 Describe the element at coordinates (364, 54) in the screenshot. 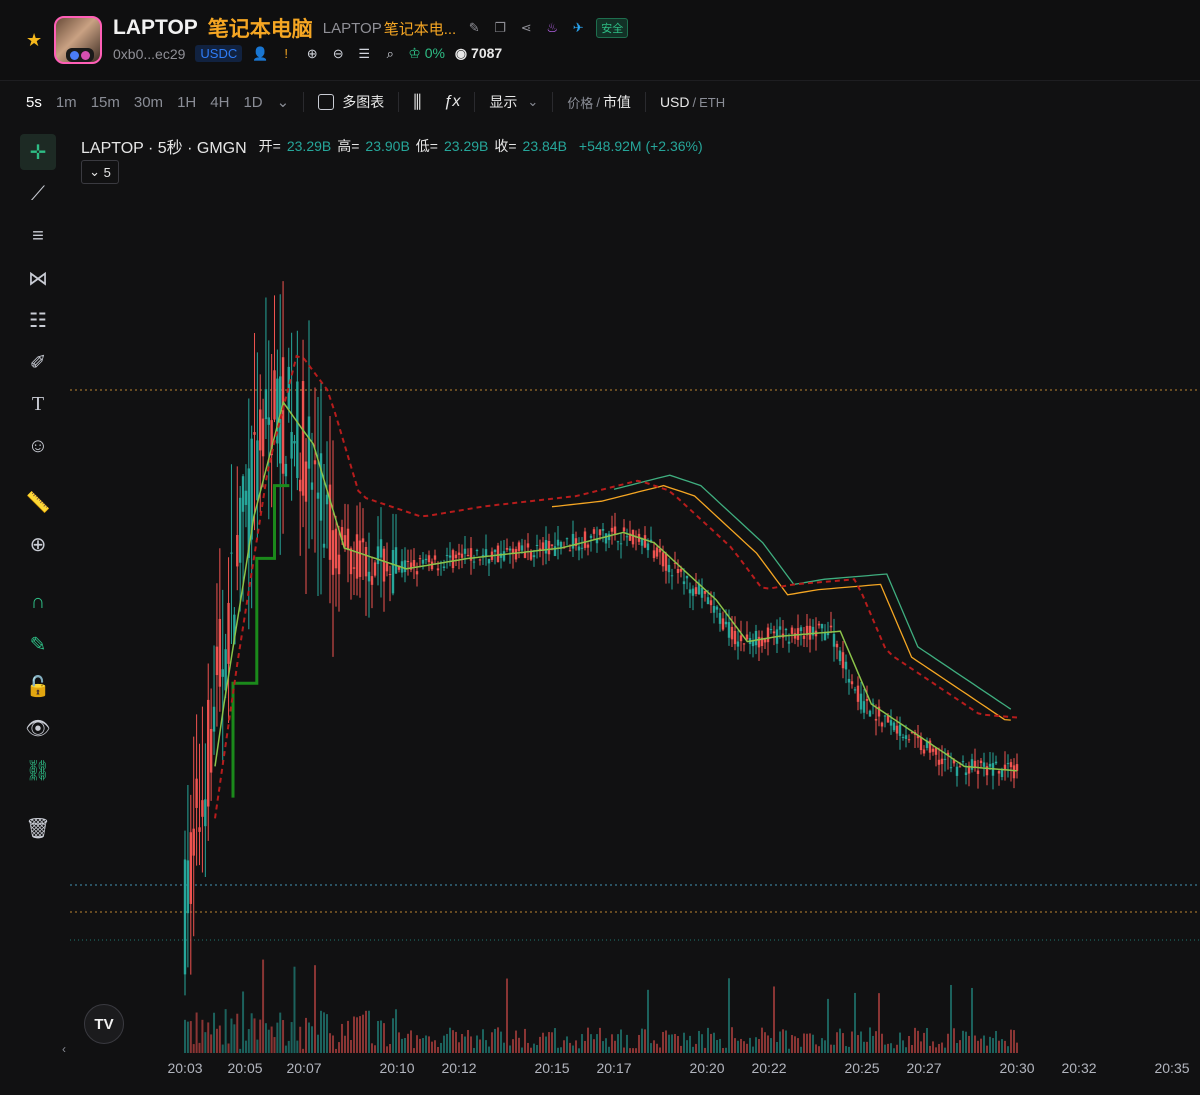

I see `notes-icon: ☰` at that location.